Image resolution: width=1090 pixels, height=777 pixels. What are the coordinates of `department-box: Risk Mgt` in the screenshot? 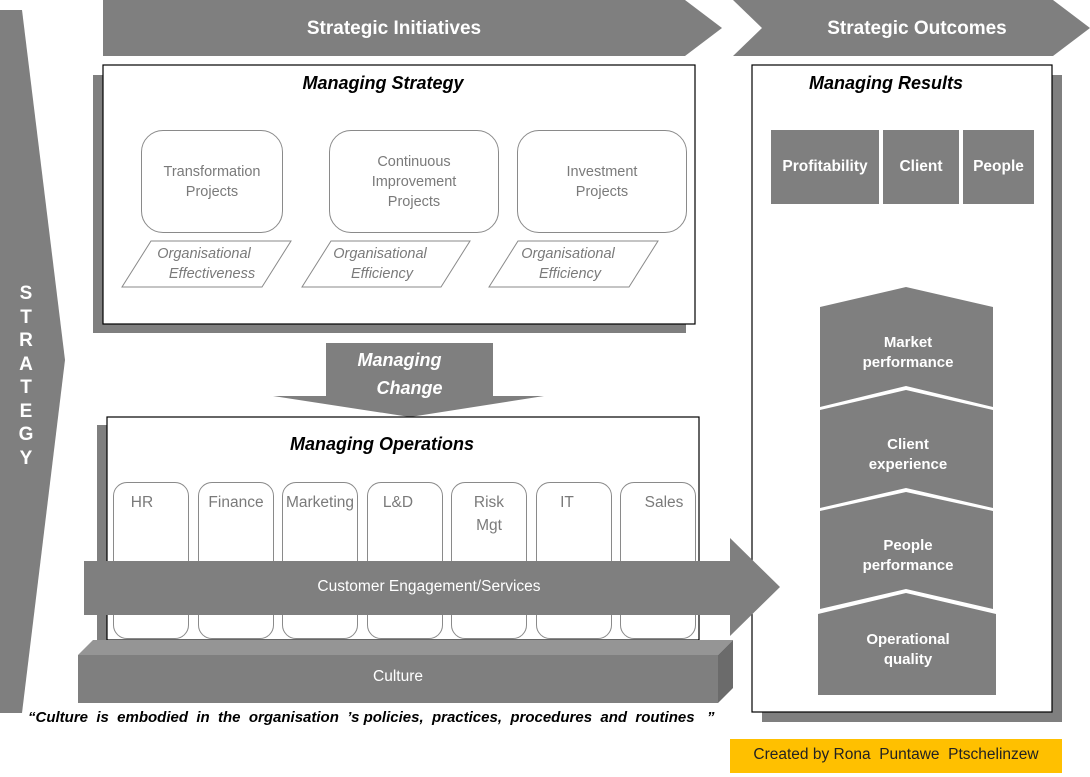 It's located at (489, 560).